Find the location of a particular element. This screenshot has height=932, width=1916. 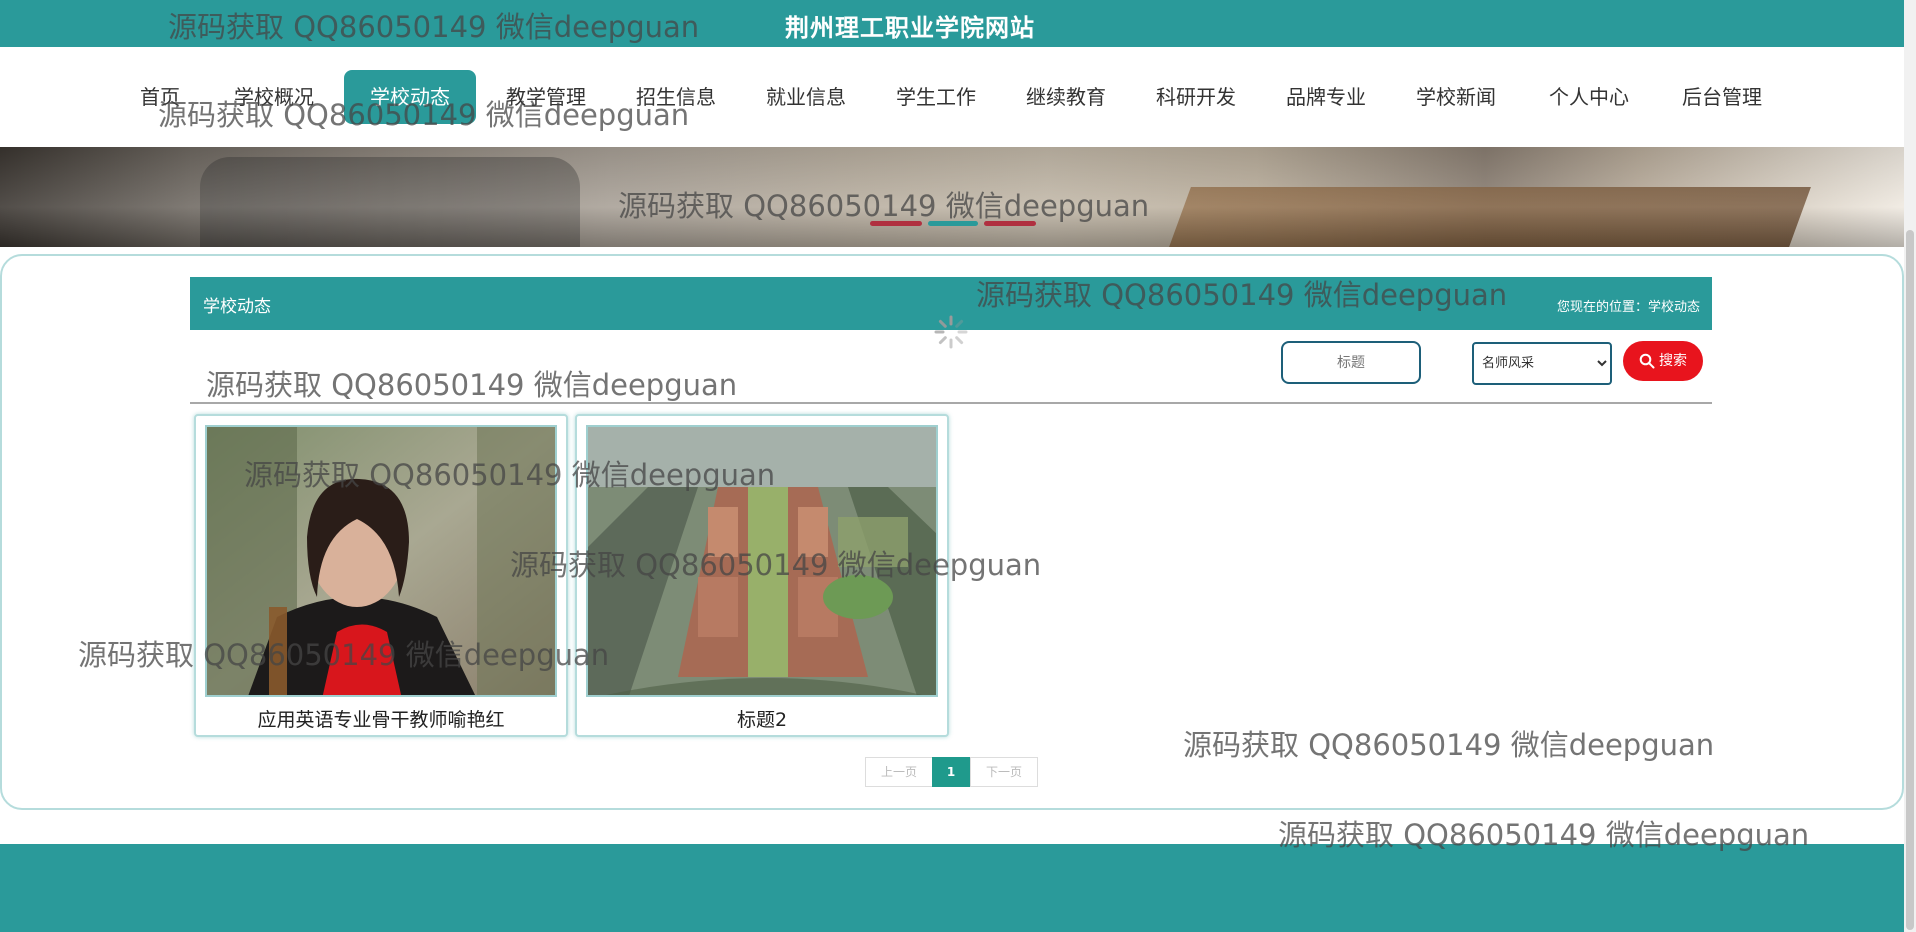

list-item: 应用英语专业骨干教师喻艳红 is located at coordinates (381, 575).